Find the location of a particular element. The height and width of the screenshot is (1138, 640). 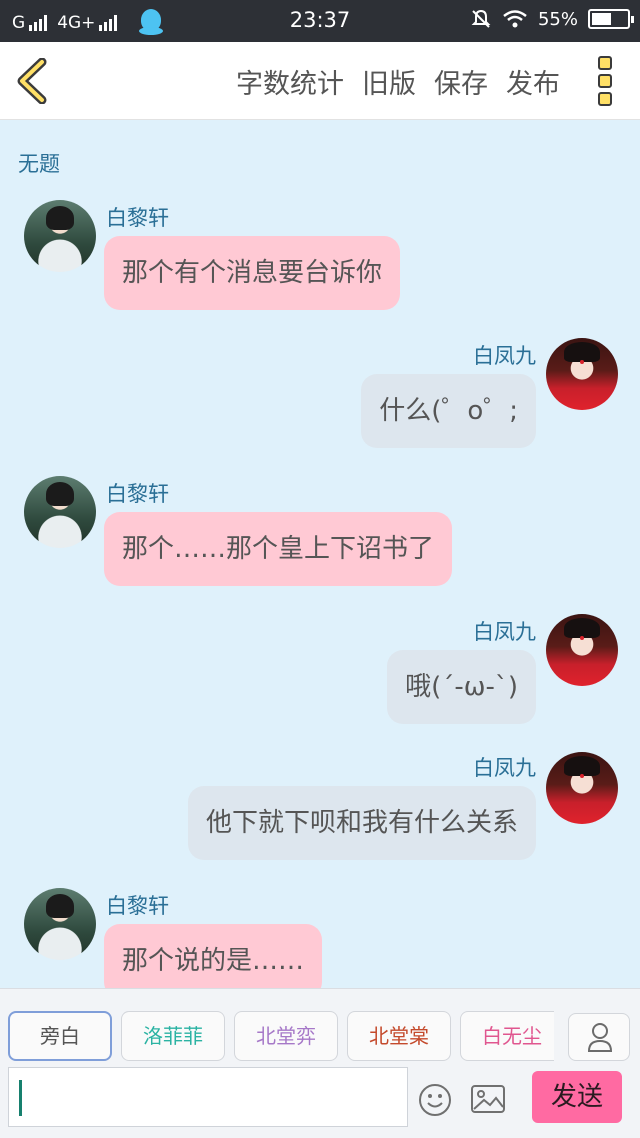

message-bubble: 那个……那个皇上下诏书了 is located at coordinates (278, 549).